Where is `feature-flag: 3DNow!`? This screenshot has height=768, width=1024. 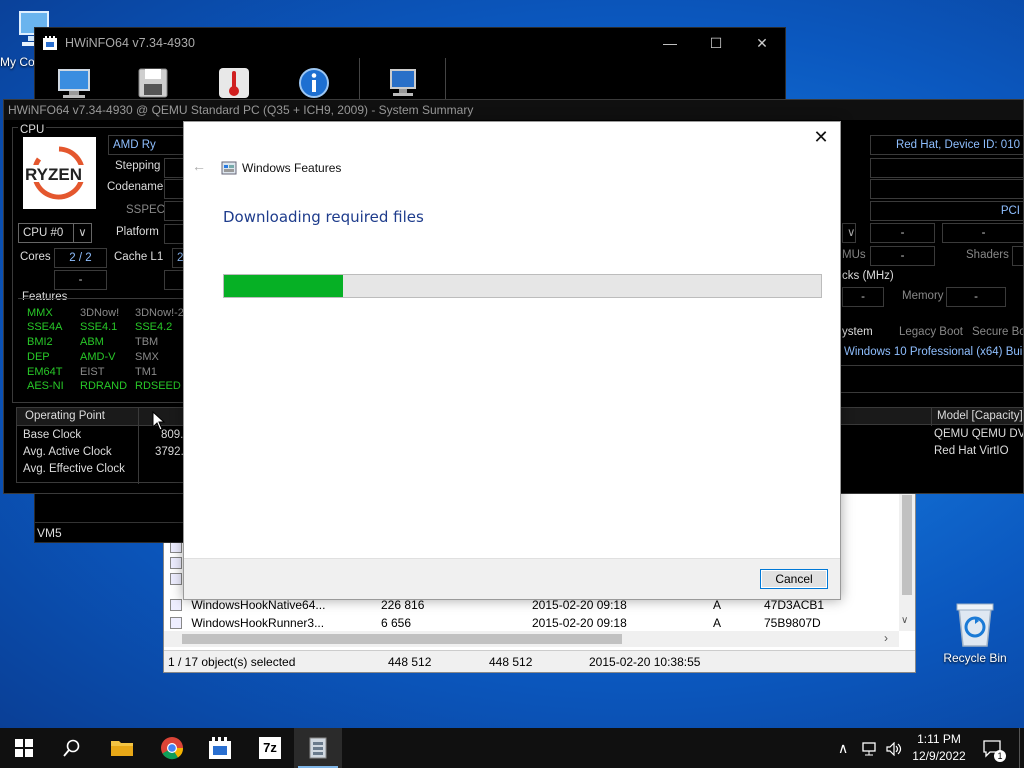
feature-flag: 3DNow! is located at coordinates (100, 313).